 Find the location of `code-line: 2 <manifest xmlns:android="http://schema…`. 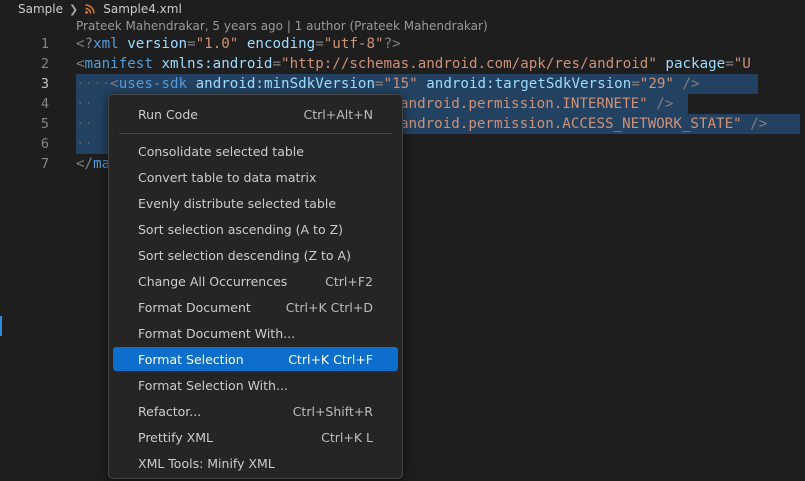

code-line: 2 <manifest xmlns:android="http://schema… is located at coordinates (402, 64).